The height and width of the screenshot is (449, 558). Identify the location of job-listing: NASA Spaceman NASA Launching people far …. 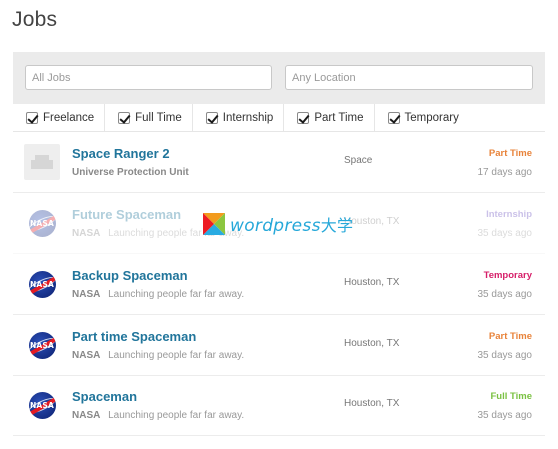
(279, 405).